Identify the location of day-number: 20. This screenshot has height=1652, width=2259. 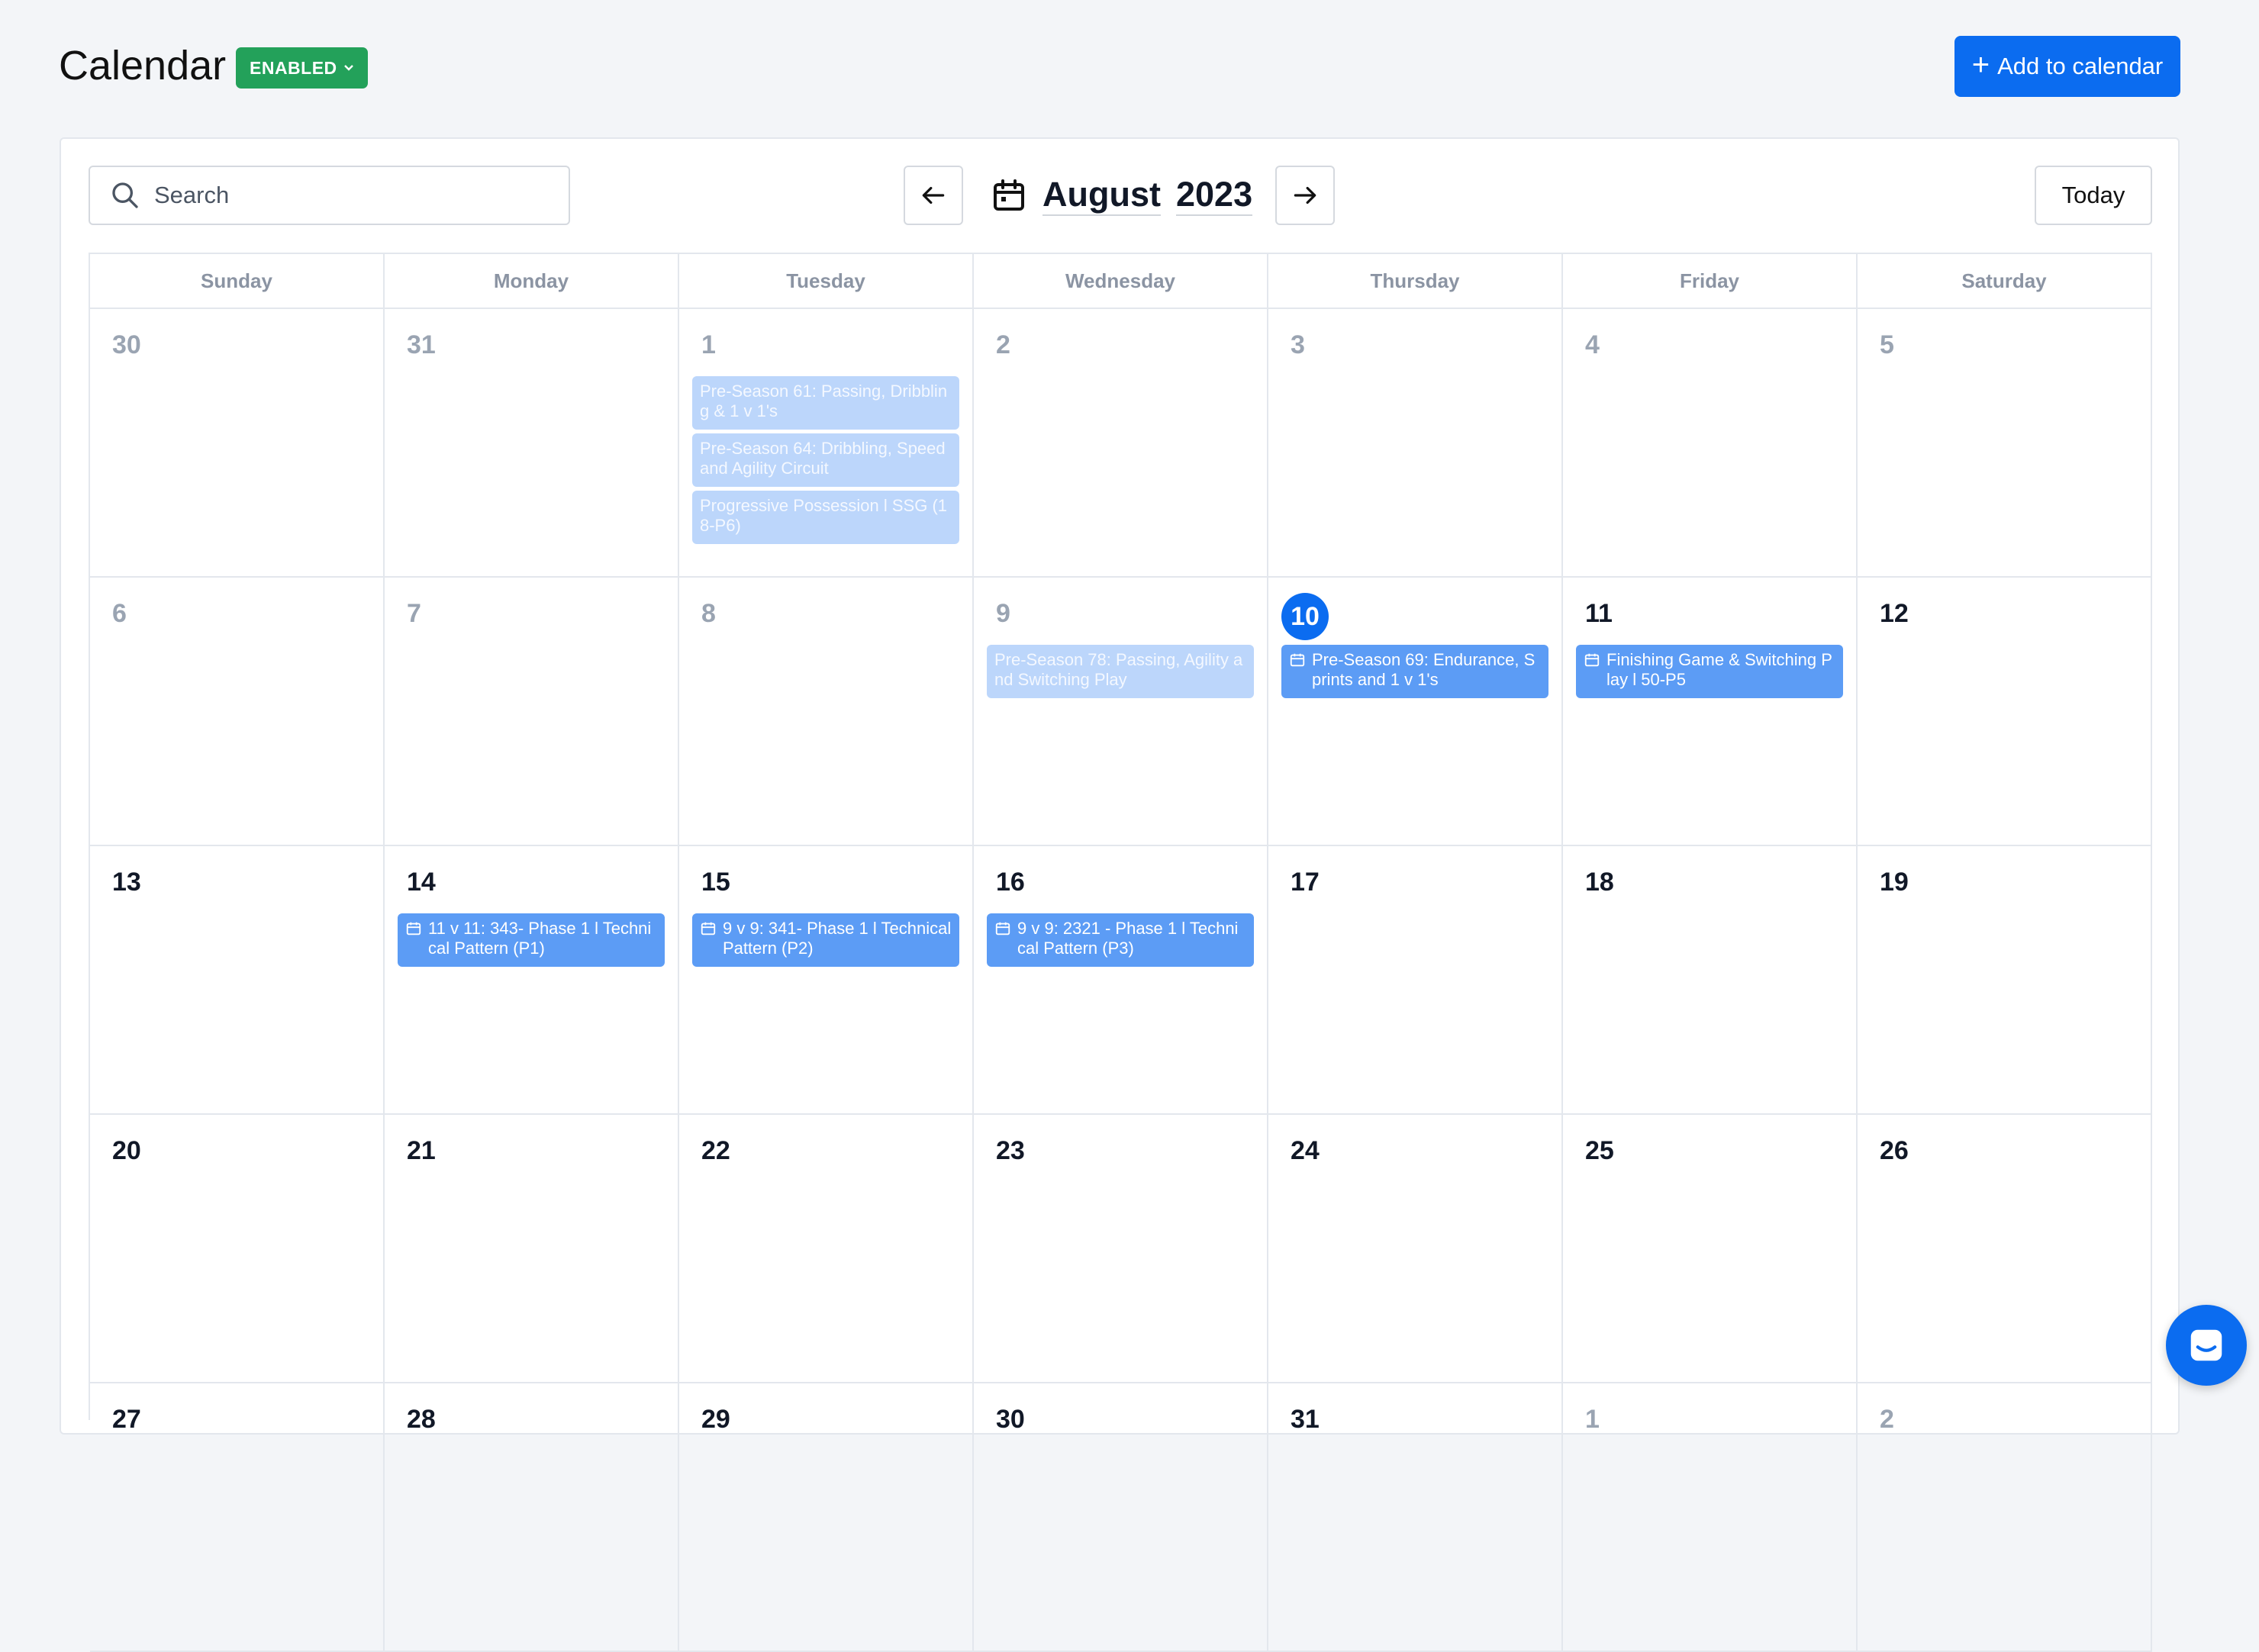
(126, 1150).